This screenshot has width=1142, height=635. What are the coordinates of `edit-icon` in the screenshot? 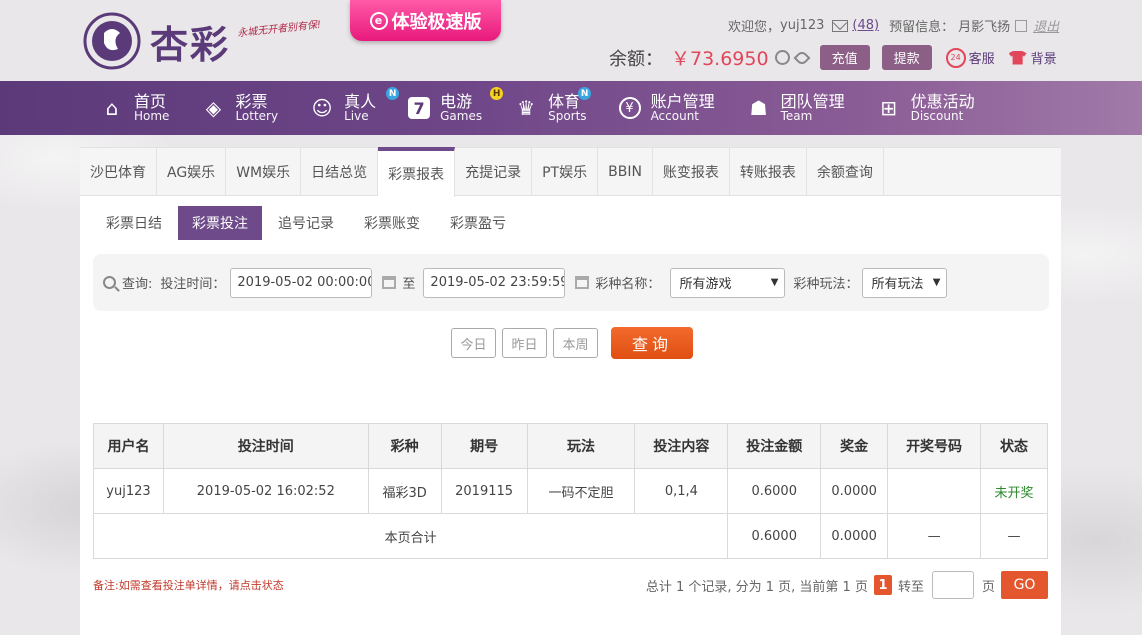 It's located at (1021, 25).